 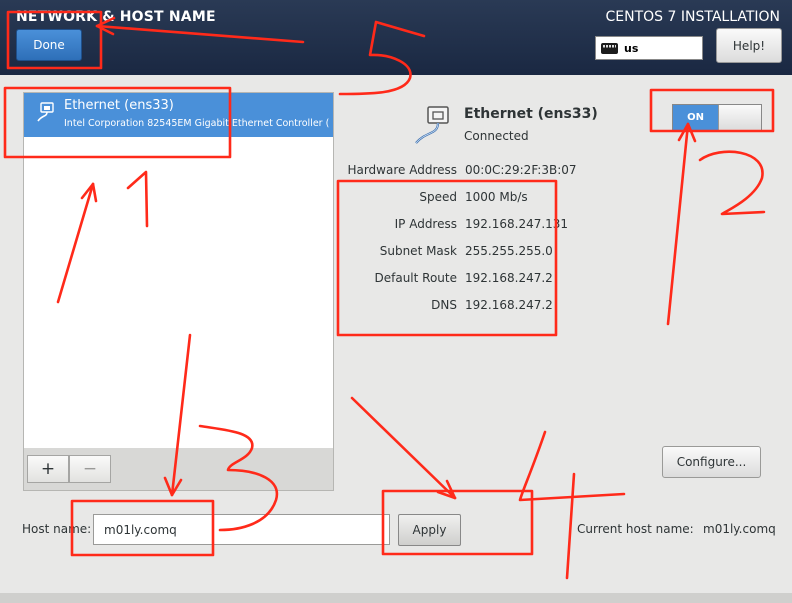 What do you see at coordinates (635, 529) in the screenshot?
I see `current-host-name-label: Current host name:` at bounding box center [635, 529].